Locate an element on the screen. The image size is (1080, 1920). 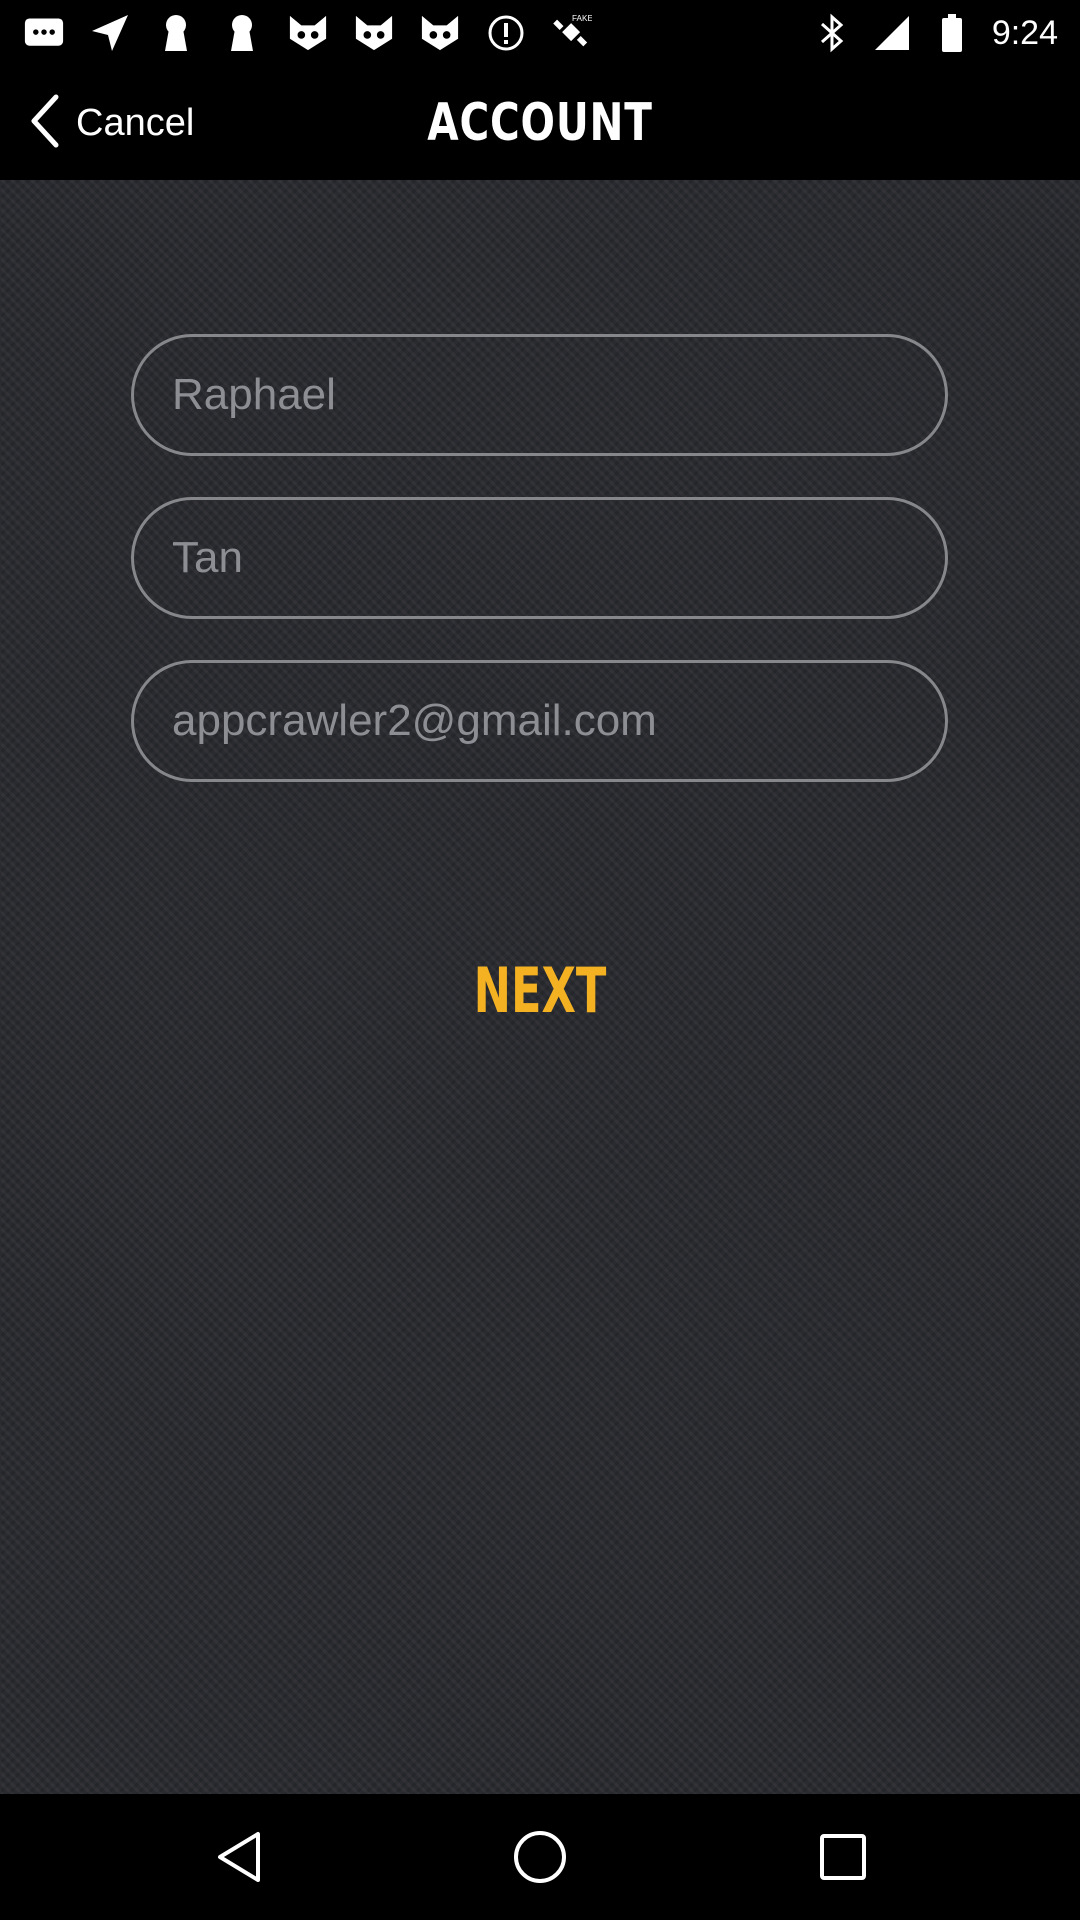
email-field: appcrawler2@gmail.com is located at coordinates (539, 721).